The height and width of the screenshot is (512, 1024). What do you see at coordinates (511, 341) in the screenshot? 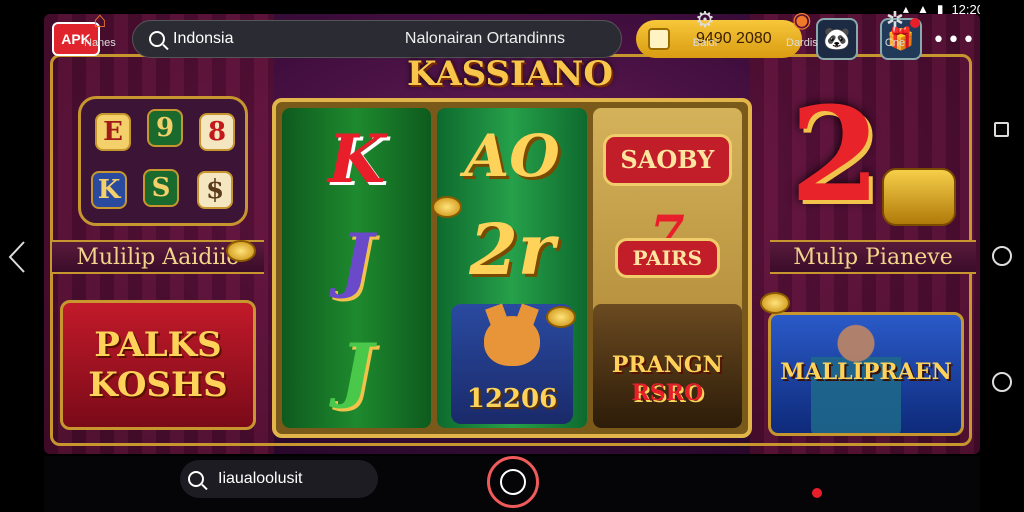
I see `dog-icon` at bounding box center [511, 341].